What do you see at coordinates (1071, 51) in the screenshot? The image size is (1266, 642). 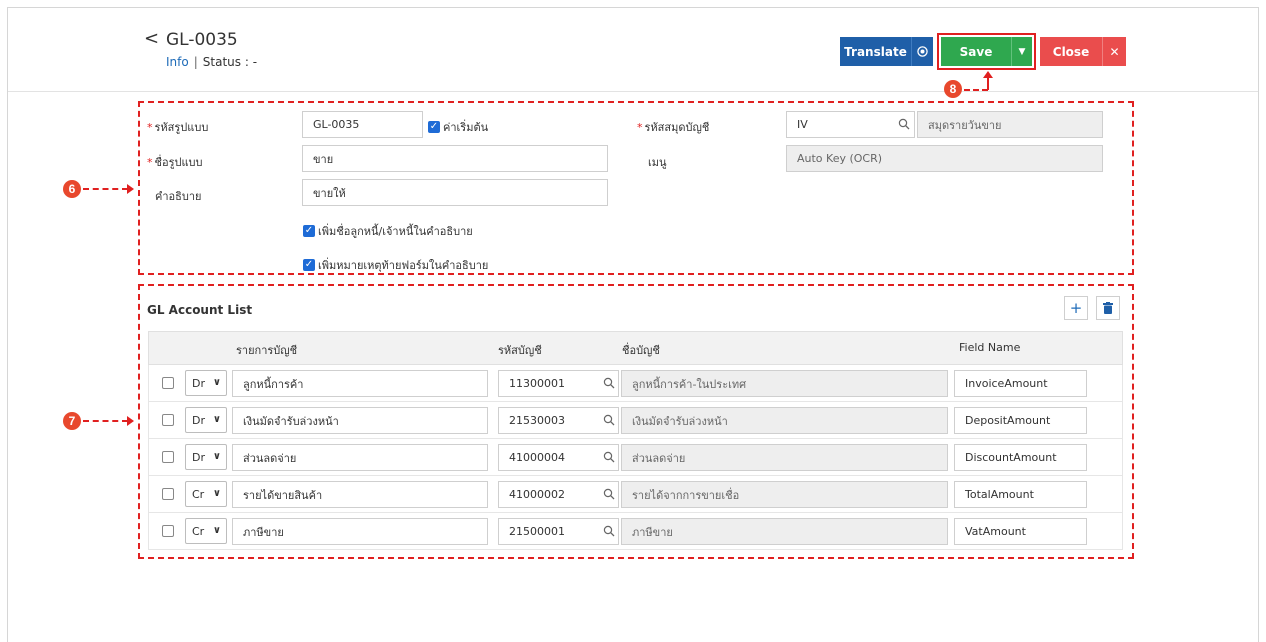 I see `close-label: Close` at bounding box center [1071, 51].